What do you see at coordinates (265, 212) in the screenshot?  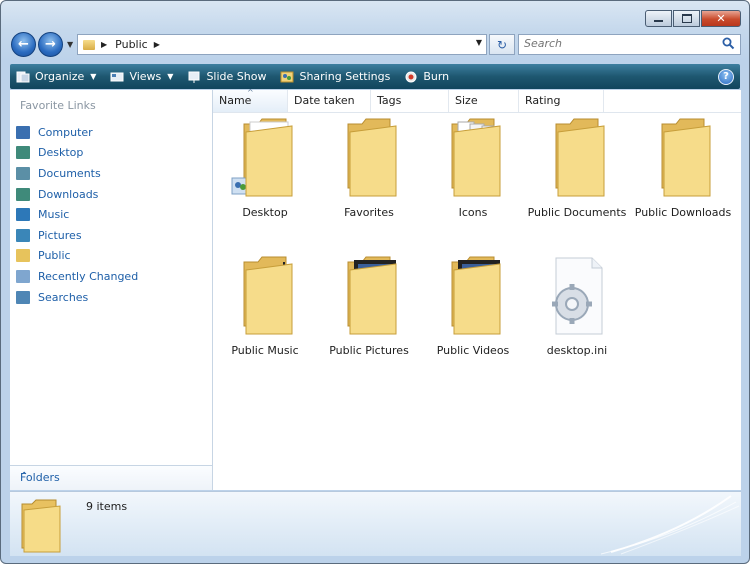 I see `file-item-label: Desktop` at bounding box center [265, 212].